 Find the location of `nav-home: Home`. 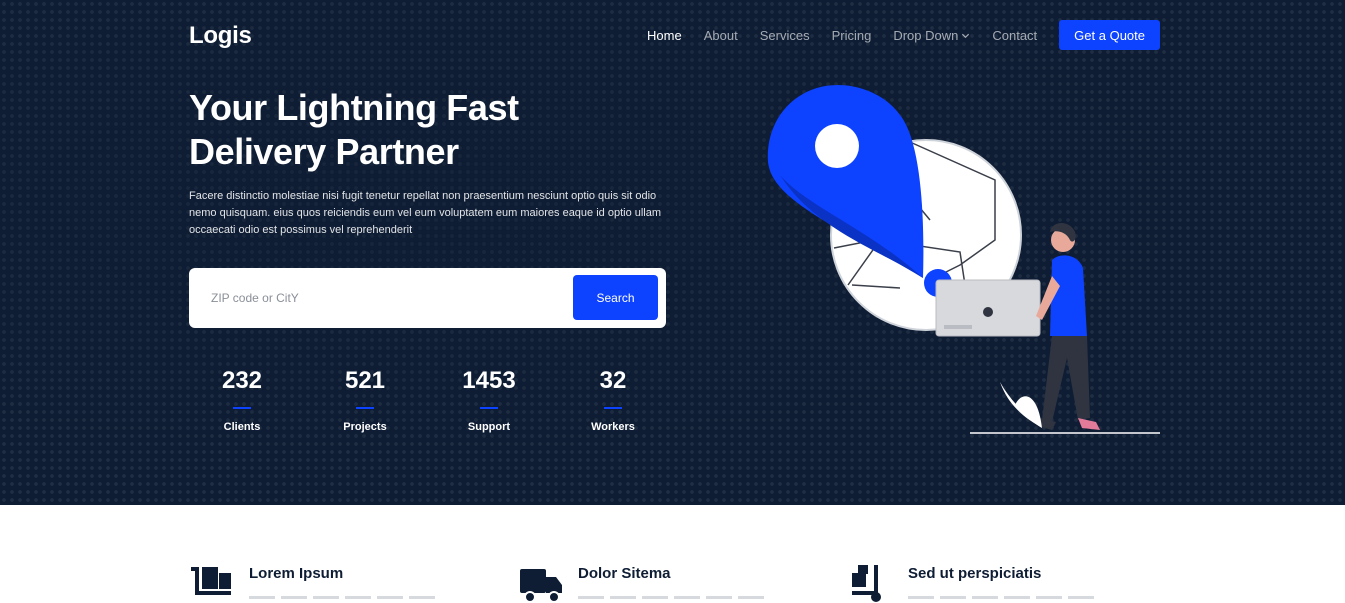

nav-home: Home is located at coordinates (664, 35).